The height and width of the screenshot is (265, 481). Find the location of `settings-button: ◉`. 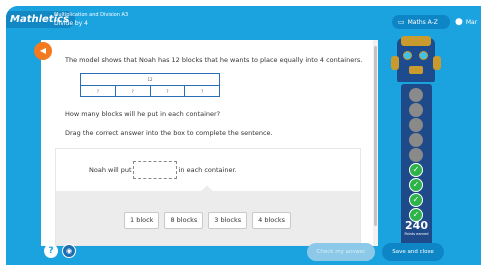

settings-button: ◉ is located at coordinates (69, 251).